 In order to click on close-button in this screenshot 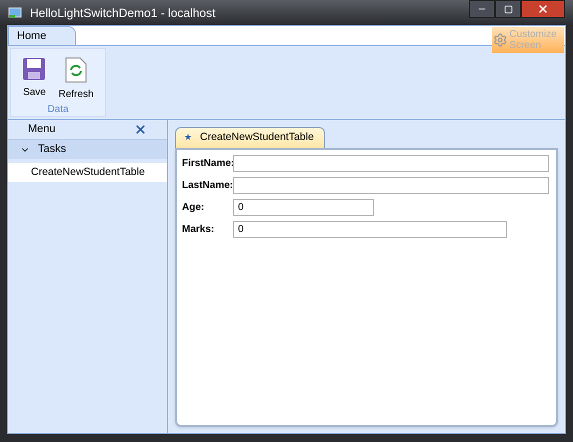, I will do `click(543, 9)`.